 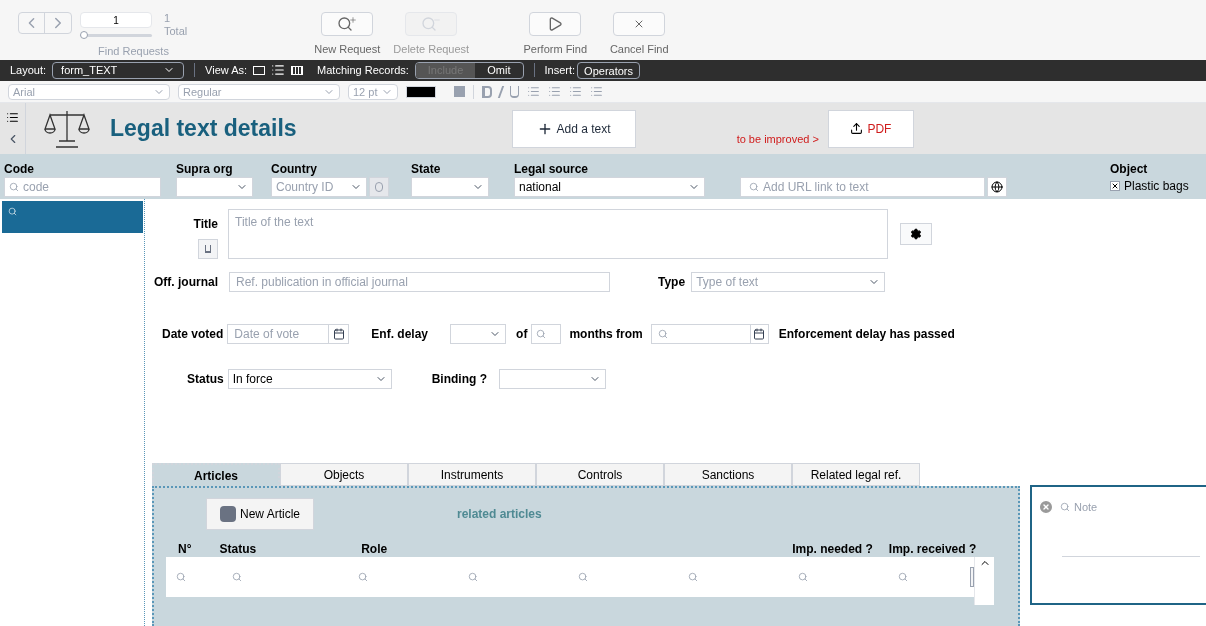 I want to click on list-view-icon, so click(x=278, y=70).